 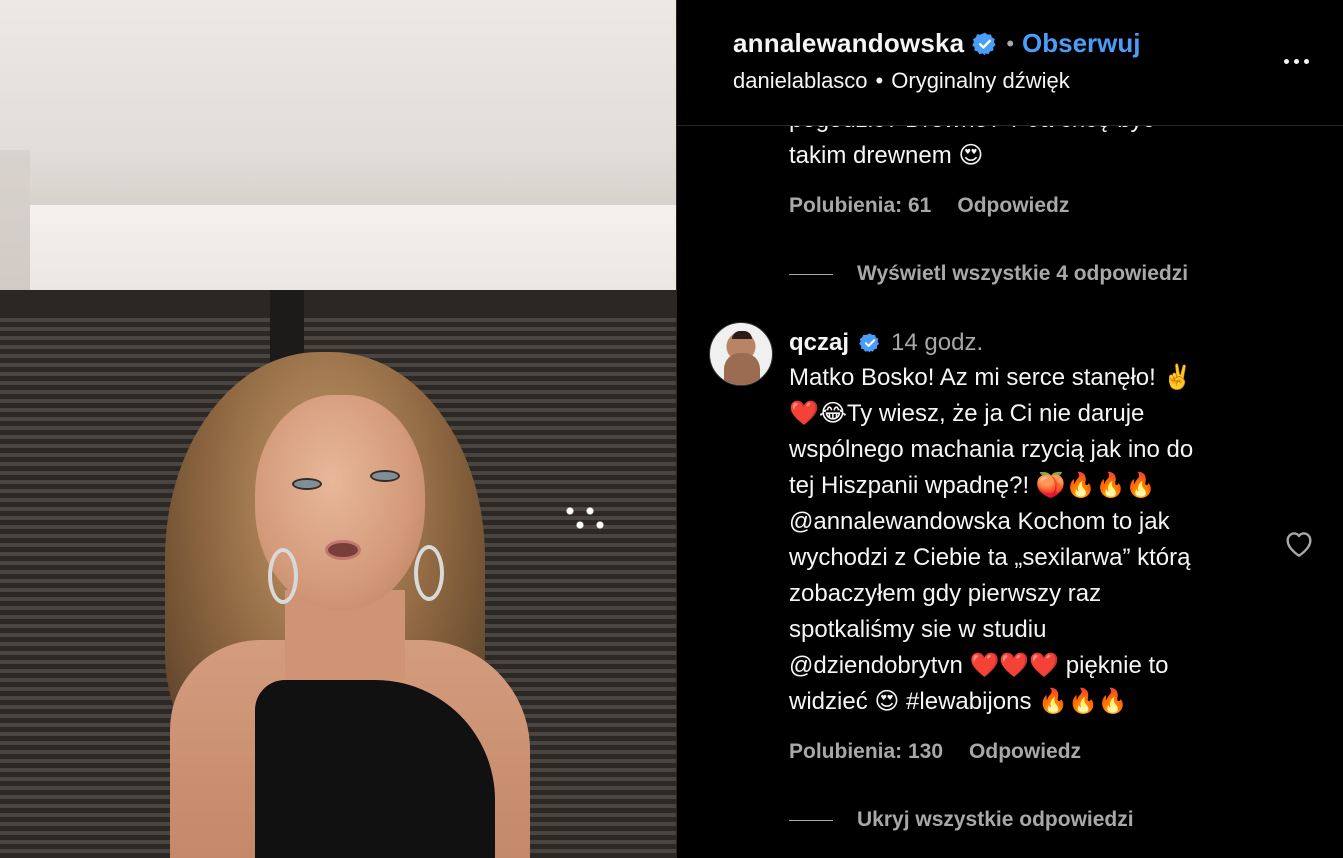 What do you see at coordinates (338, 107) in the screenshot?
I see `video-ceiling` at bounding box center [338, 107].